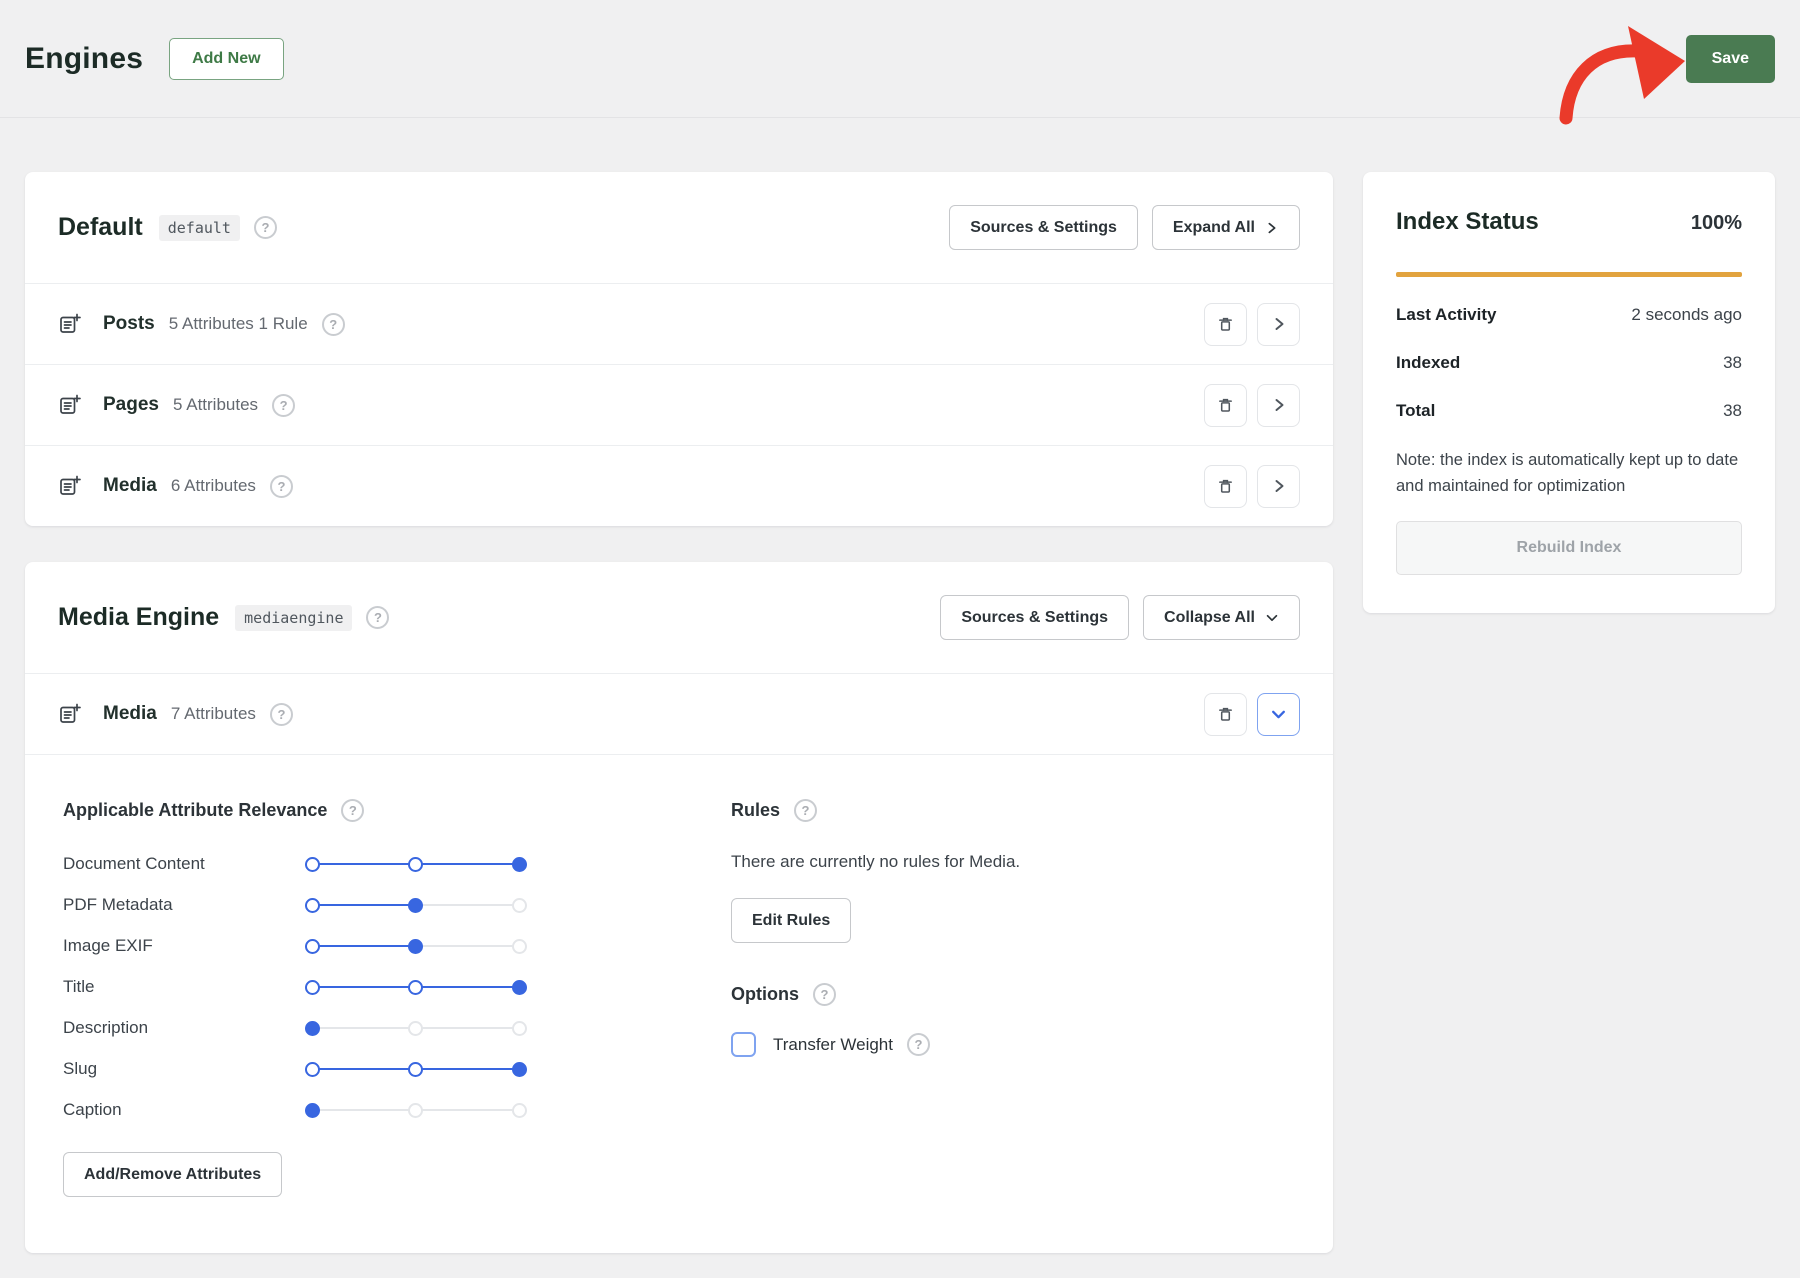 The image size is (1800, 1278). Describe the element at coordinates (173, 1174) in the screenshot. I see `add-remove-attributes-button: Add/Remove Attributes` at that location.